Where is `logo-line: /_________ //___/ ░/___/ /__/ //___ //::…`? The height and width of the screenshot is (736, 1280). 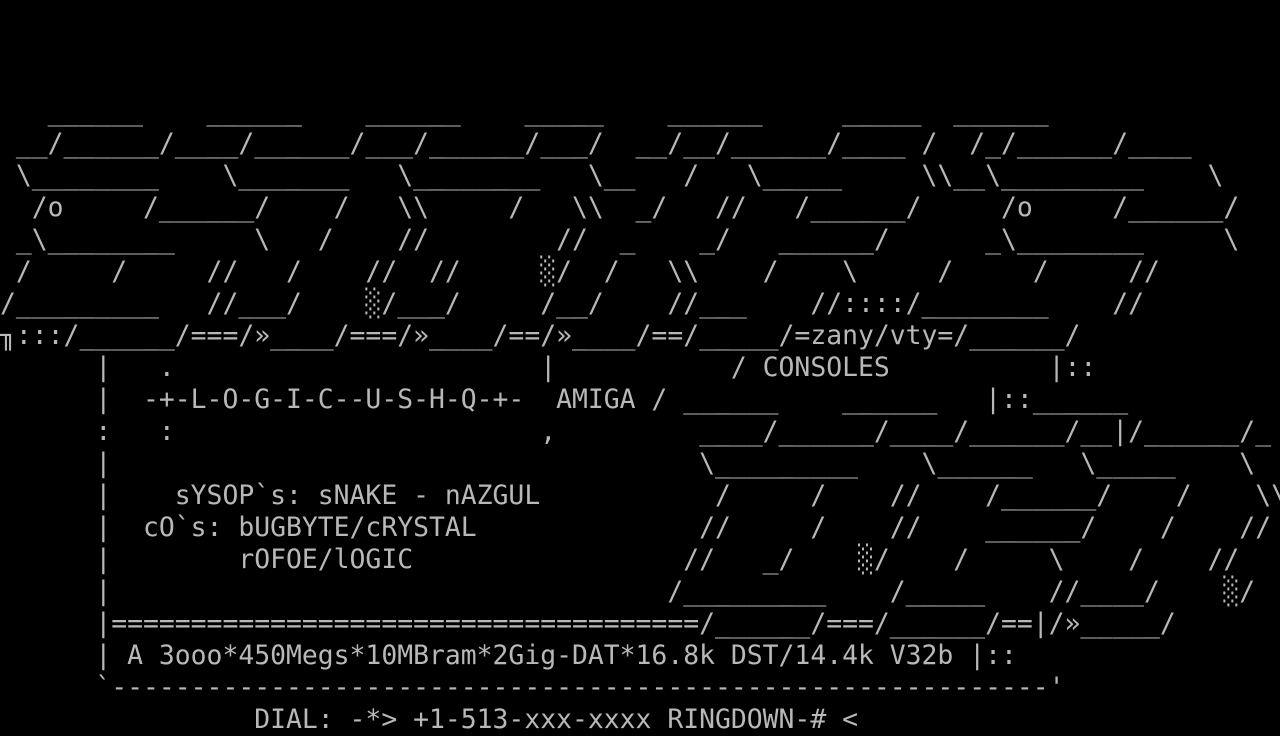 logo-line: /_________ //___/ ░/___/ /__/ //___ //::… is located at coordinates (572, 303).